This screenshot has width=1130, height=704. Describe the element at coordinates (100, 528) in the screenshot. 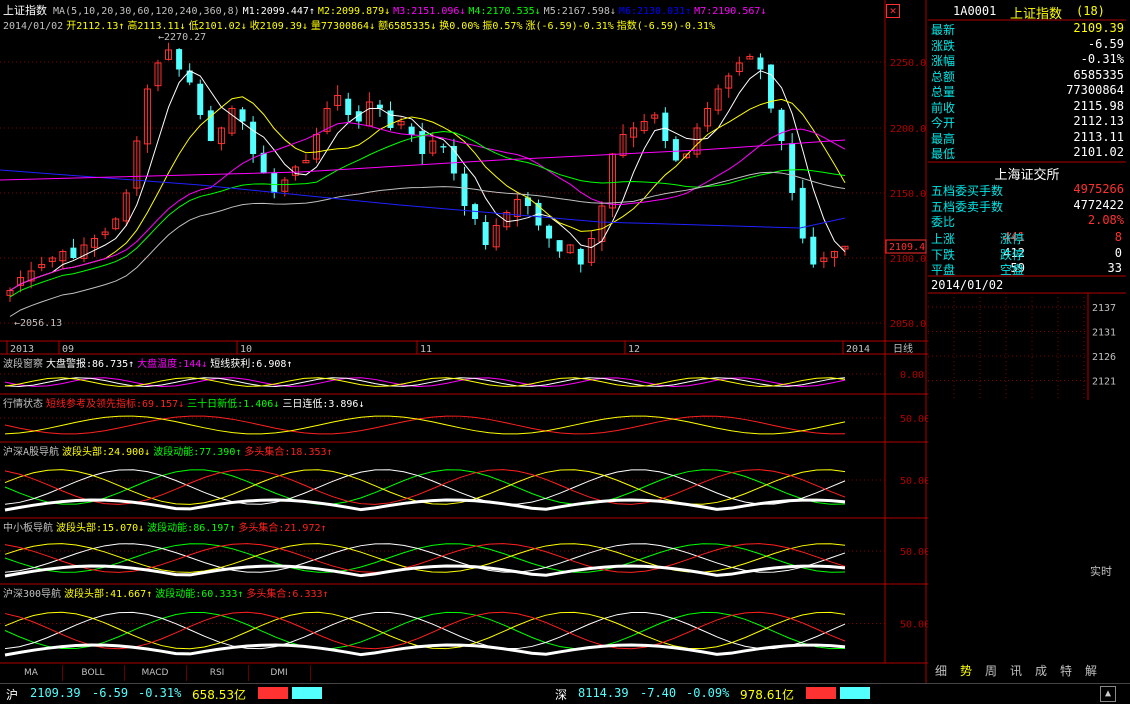

I see `indicator-value: 波段头部:15.070↓` at that location.